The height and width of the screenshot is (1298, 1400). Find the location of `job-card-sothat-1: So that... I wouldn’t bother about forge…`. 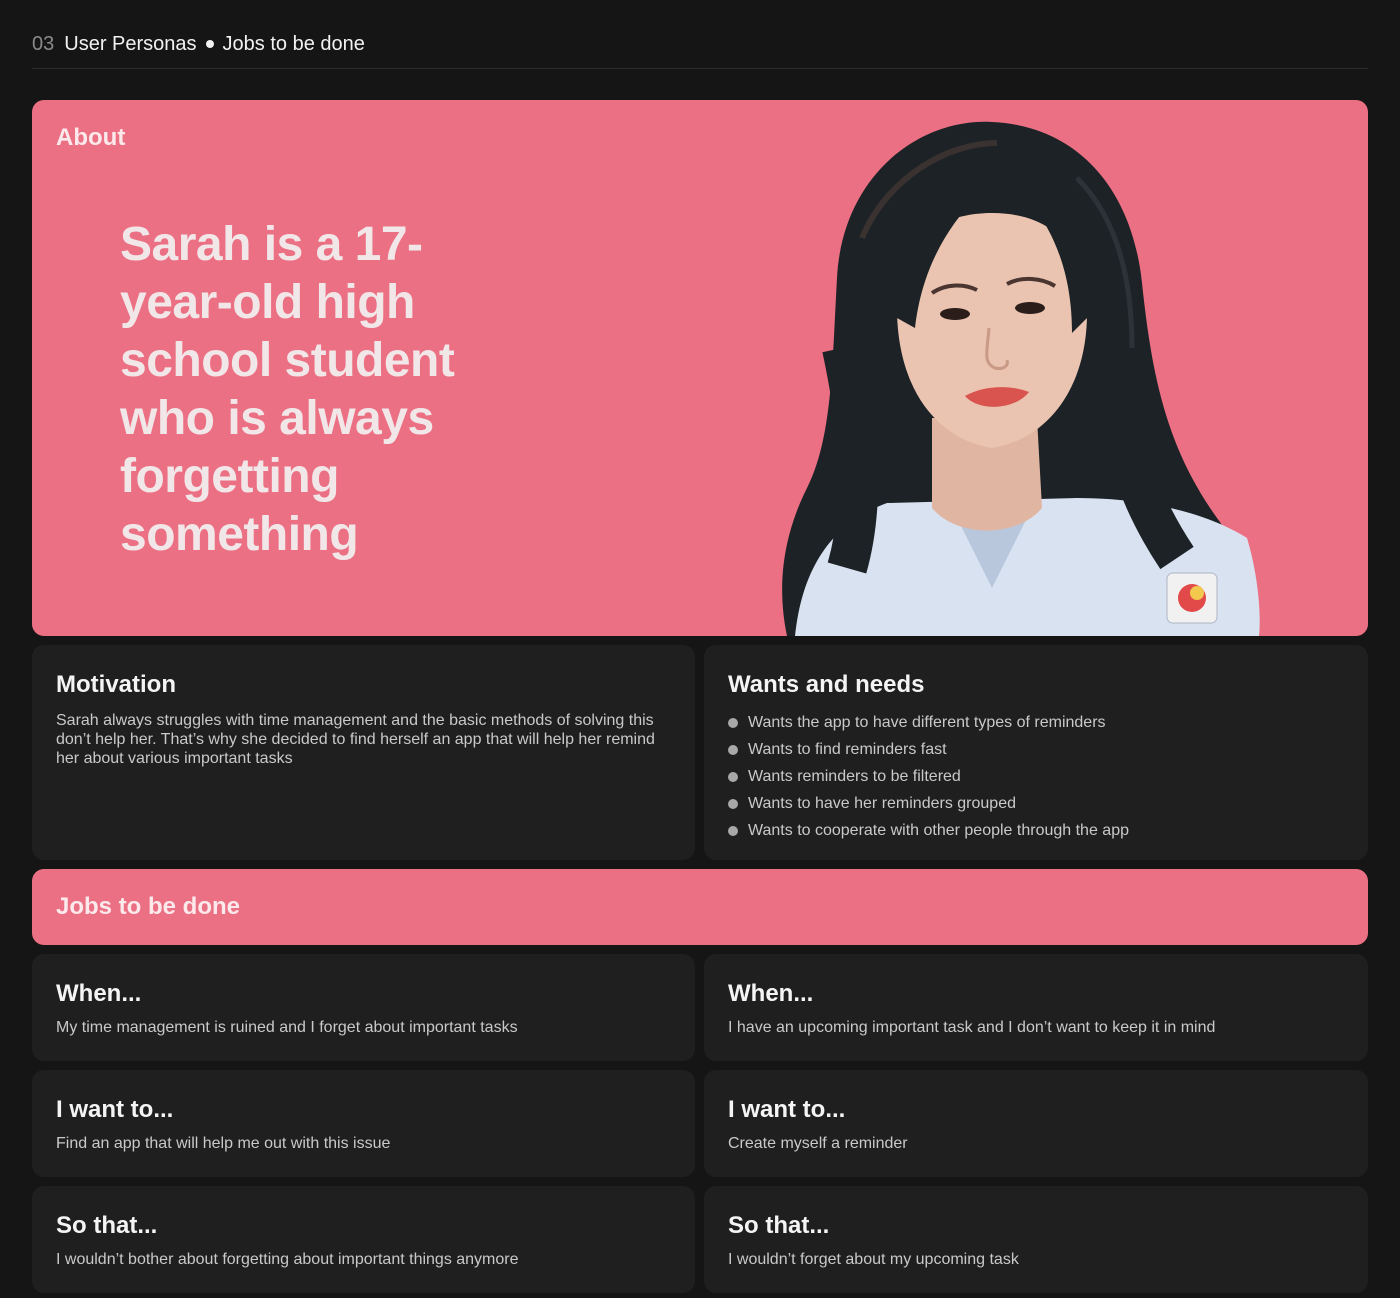

job-card-sothat-1: So that... I wouldn’t bother about forge… is located at coordinates (363, 1239).